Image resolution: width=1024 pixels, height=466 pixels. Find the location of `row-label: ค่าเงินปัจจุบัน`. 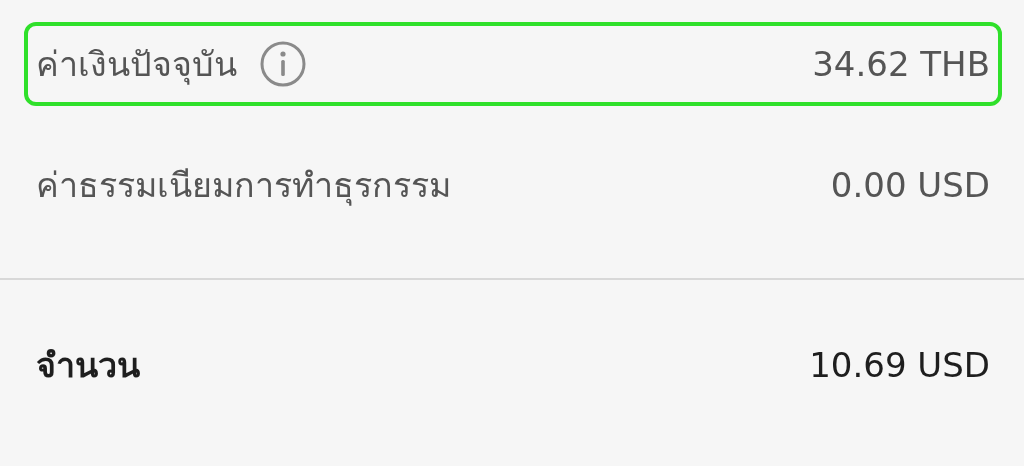

row-label: ค่าเงินปัจจุบัน is located at coordinates (136, 65).